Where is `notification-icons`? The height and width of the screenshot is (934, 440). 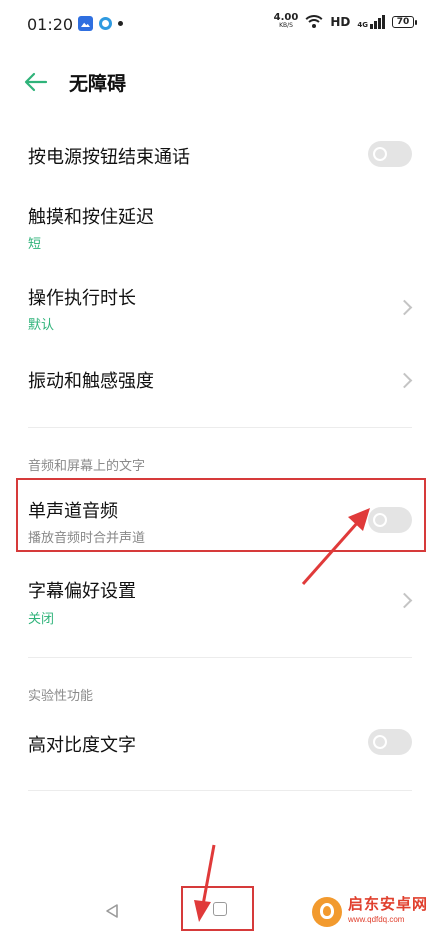 notification-icons is located at coordinates (100, 23).